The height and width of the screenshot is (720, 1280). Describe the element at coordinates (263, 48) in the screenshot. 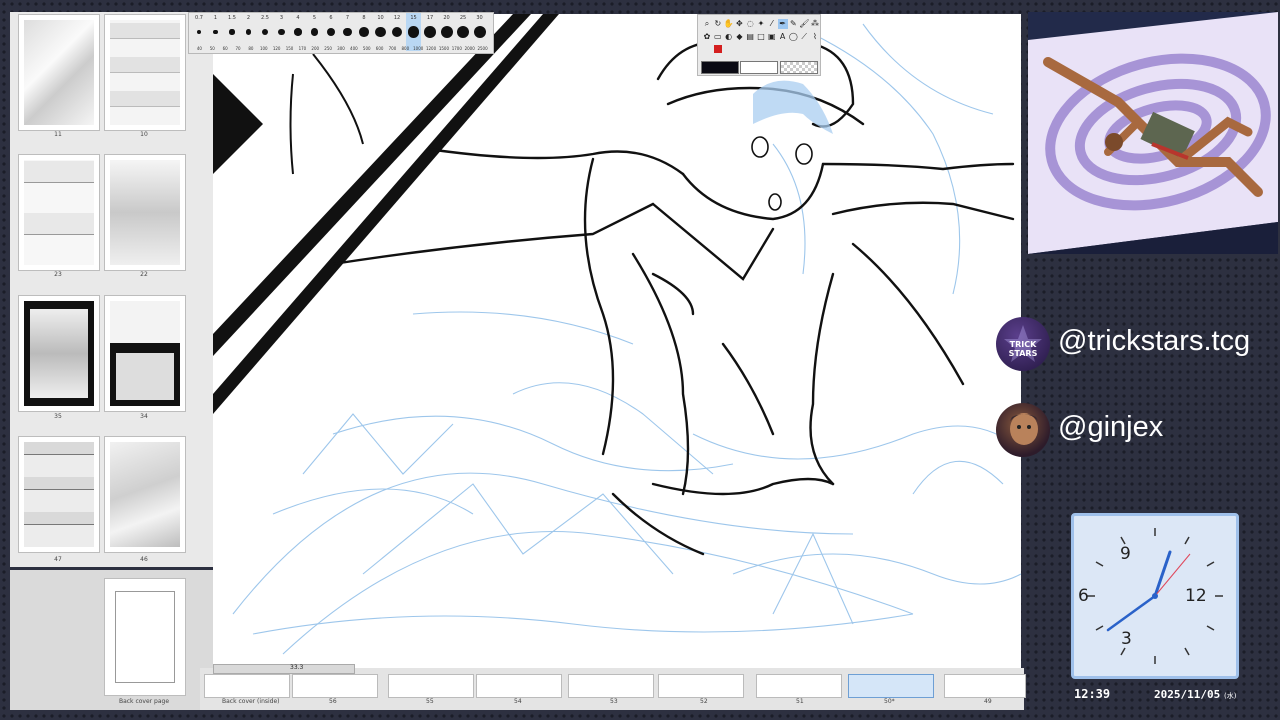

I see `brush-size-value: 100` at that location.